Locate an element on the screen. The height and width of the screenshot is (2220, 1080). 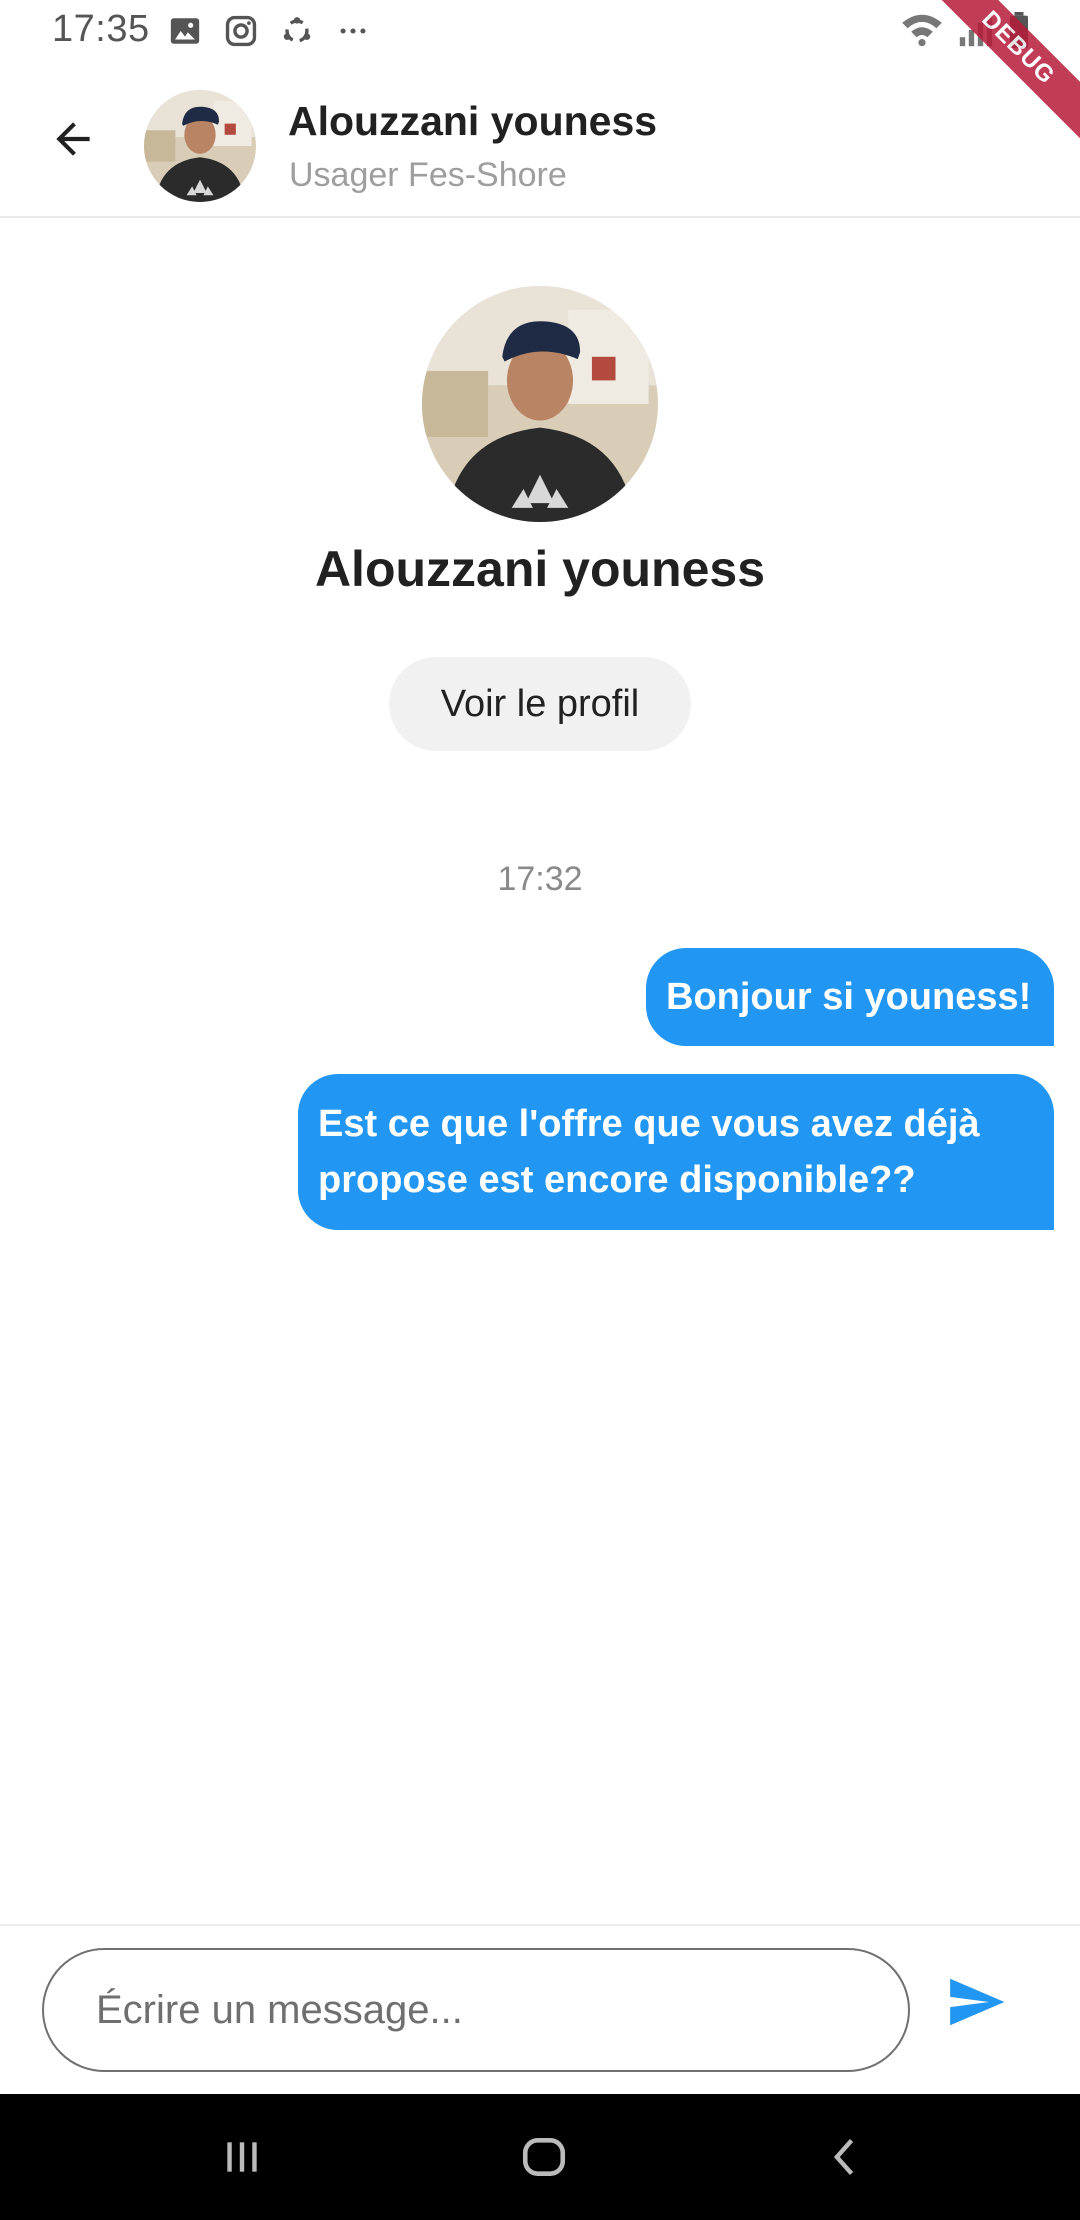
home-icon is located at coordinates (544, 2157).